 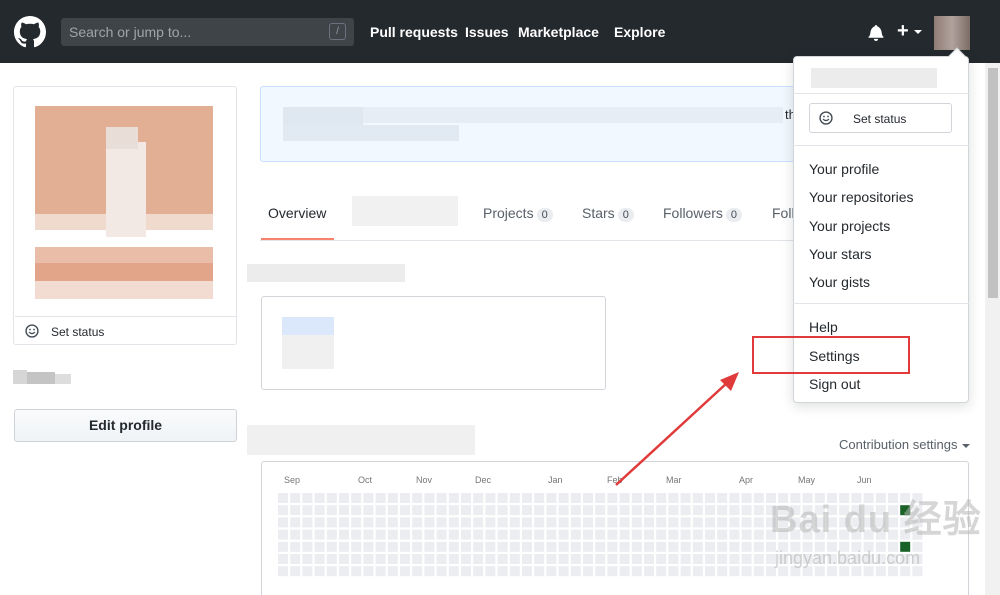 I want to click on tab-stars: Stars 0, so click(x=608, y=213).